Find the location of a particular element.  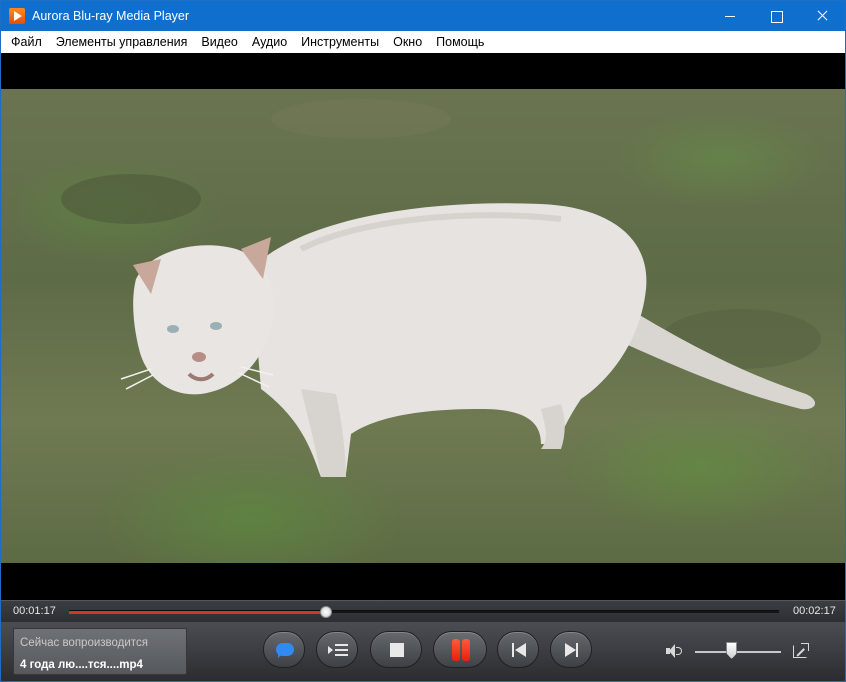

now-playing-file: 4 года лю....тся....mp4 is located at coordinates (81, 665).